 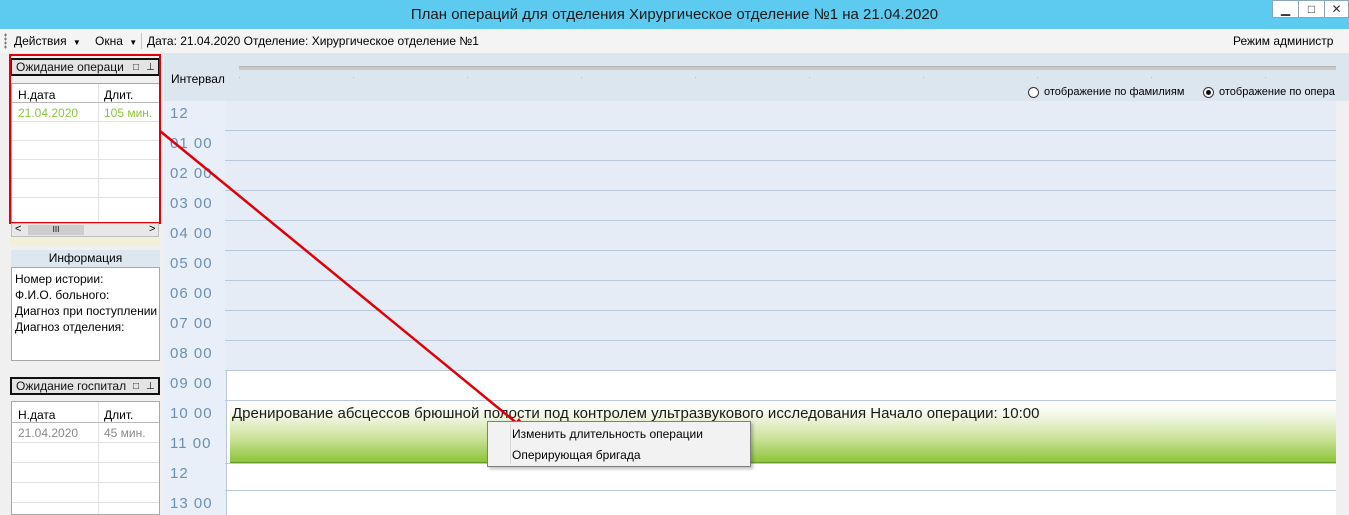 What do you see at coordinates (607, 434) in the screenshot?
I see `change-duration-menu-item: Изменить длительность операции` at bounding box center [607, 434].